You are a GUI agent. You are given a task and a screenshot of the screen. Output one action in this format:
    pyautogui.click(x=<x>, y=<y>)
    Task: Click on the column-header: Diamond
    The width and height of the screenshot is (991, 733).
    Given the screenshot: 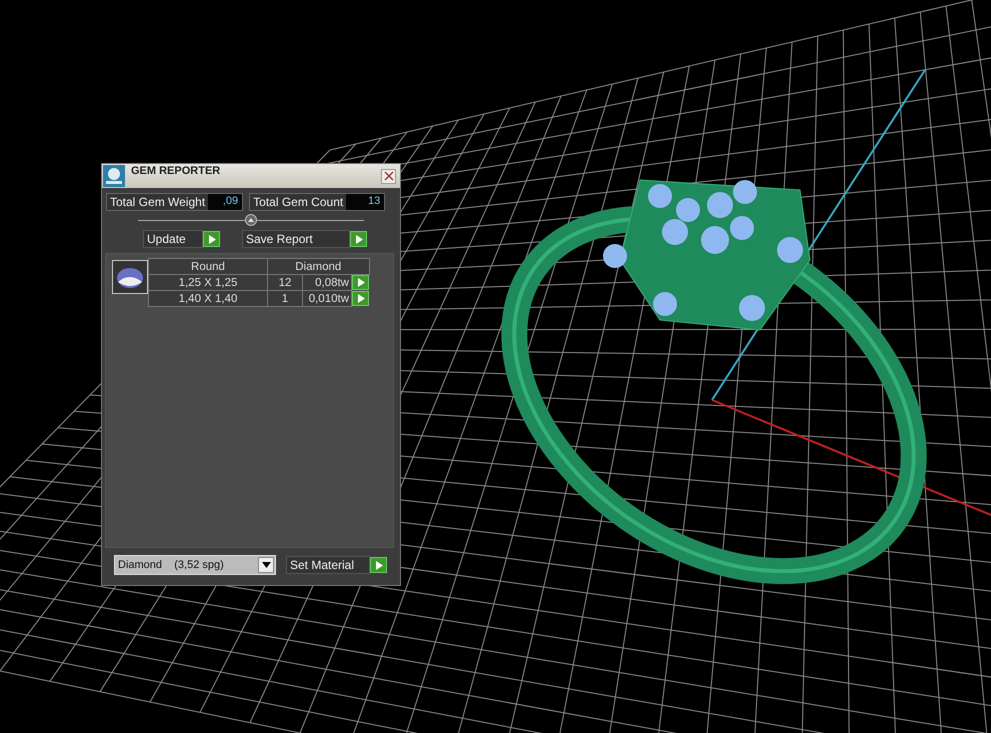 What is the action you would take?
    pyautogui.click(x=318, y=266)
    